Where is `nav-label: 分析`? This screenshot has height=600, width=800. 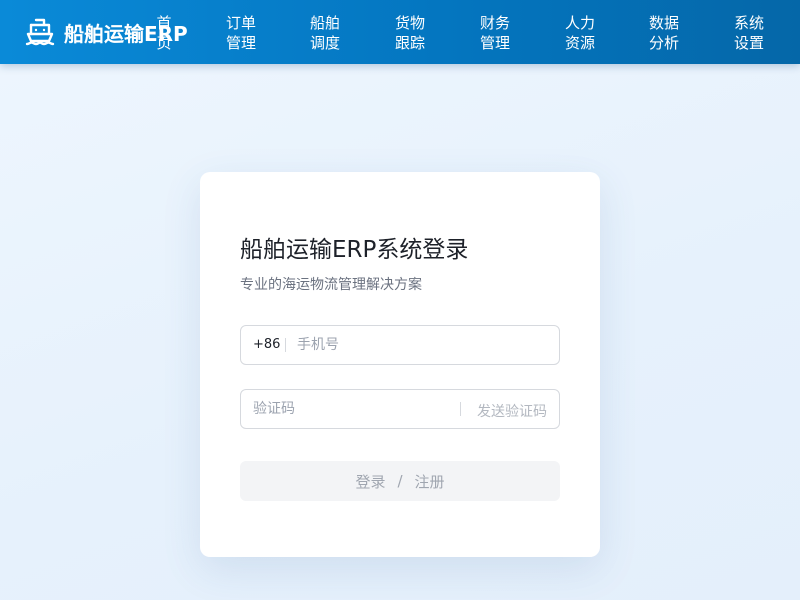 nav-label: 分析 is located at coordinates (663, 43).